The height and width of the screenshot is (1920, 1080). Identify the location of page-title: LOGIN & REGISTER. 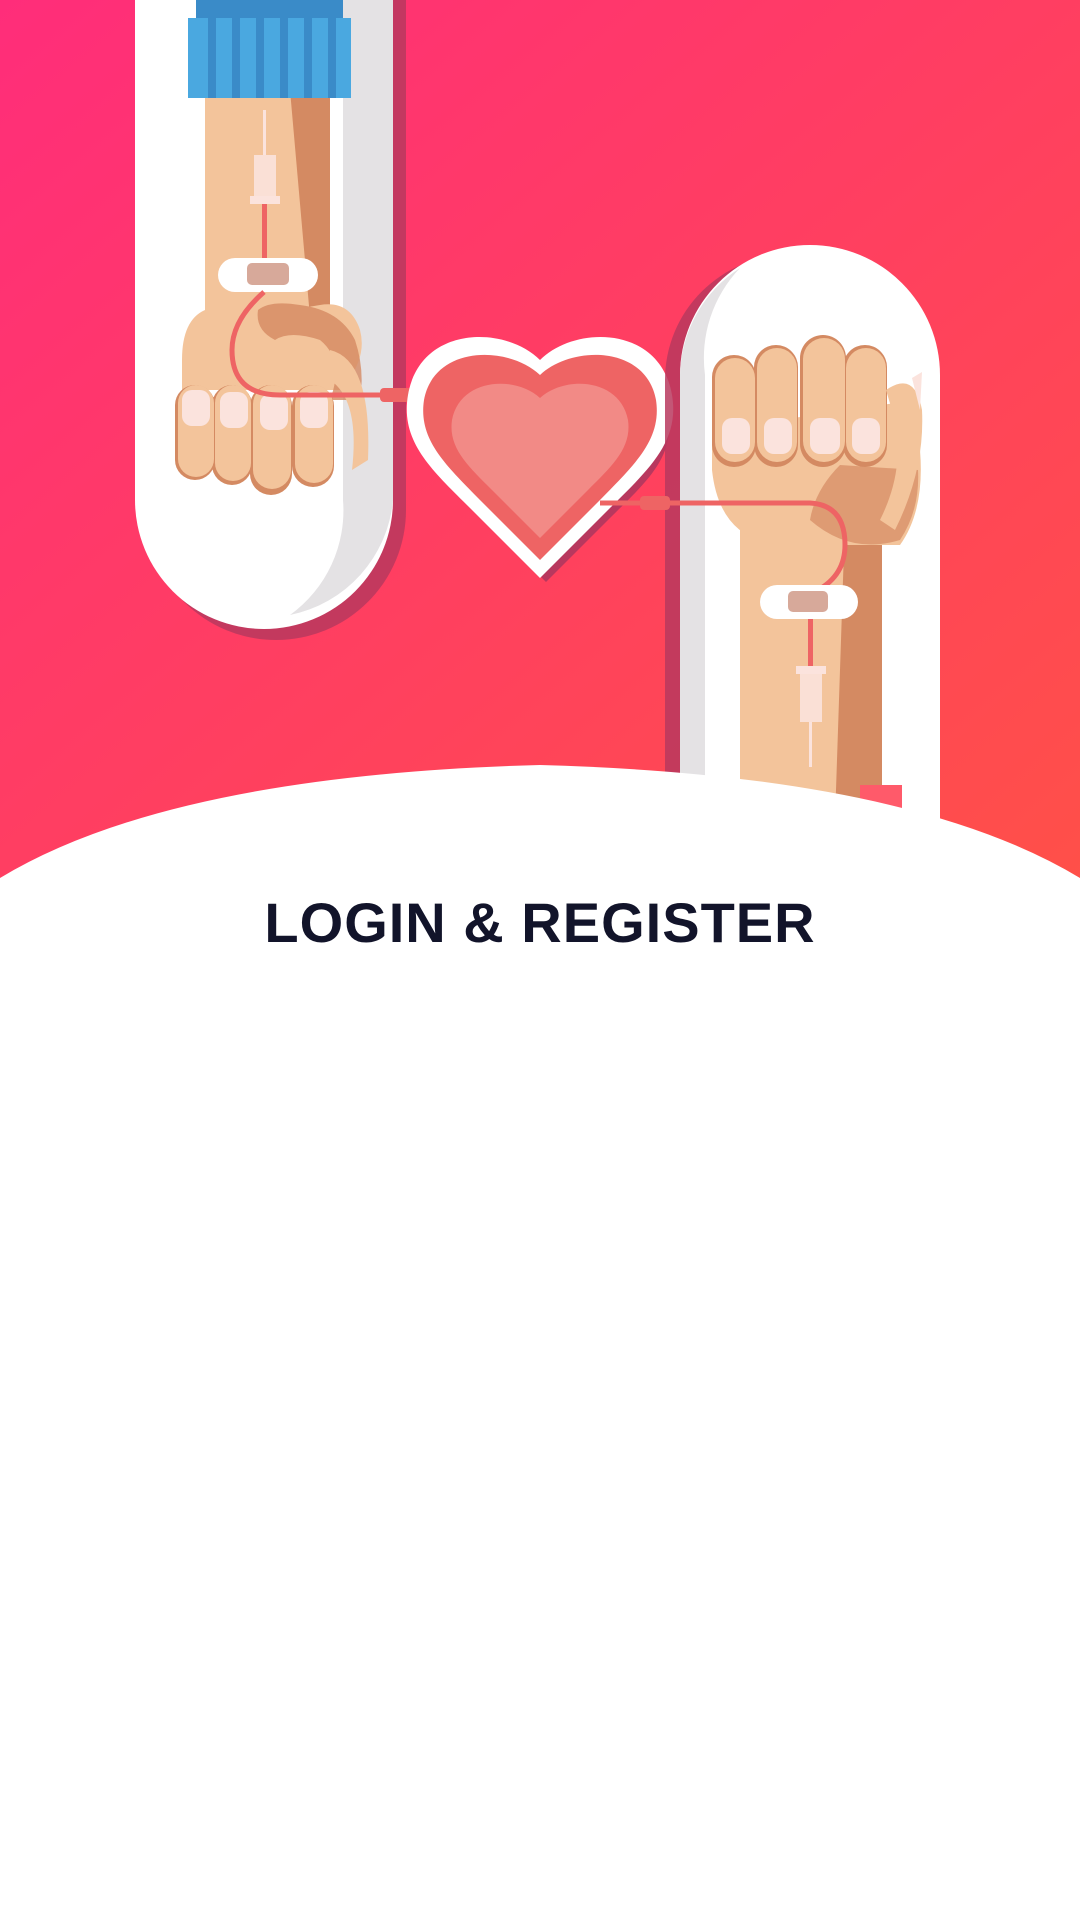
(540, 922).